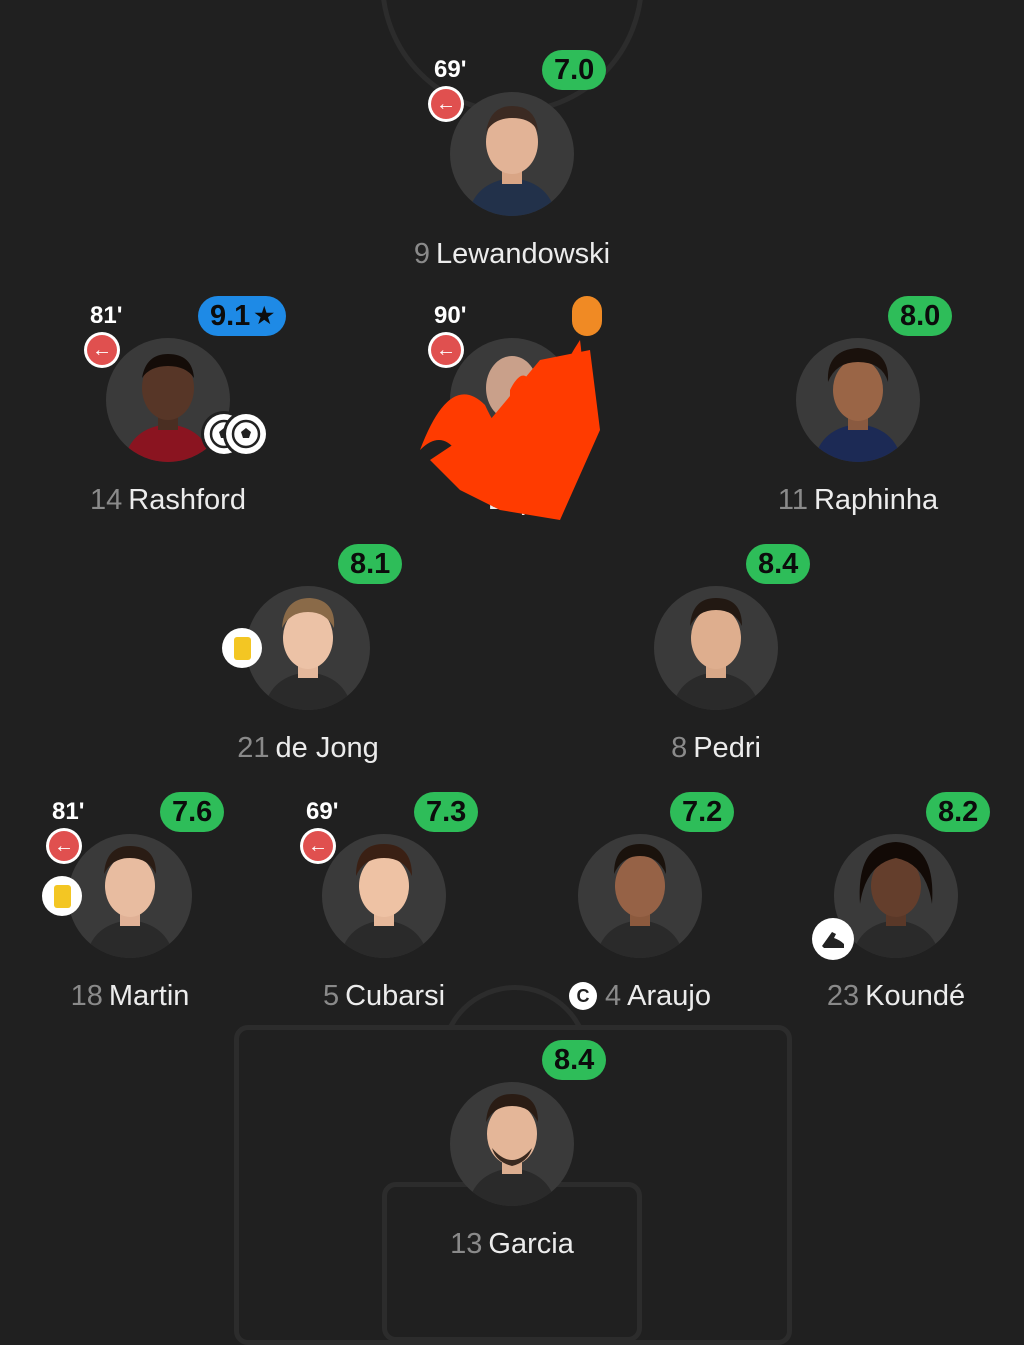 The width and height of the screenshot is (1024, 1345). Describe the element at coordinates (613, 996) in the screenshot. I see `shirt-number: 4` at that location.